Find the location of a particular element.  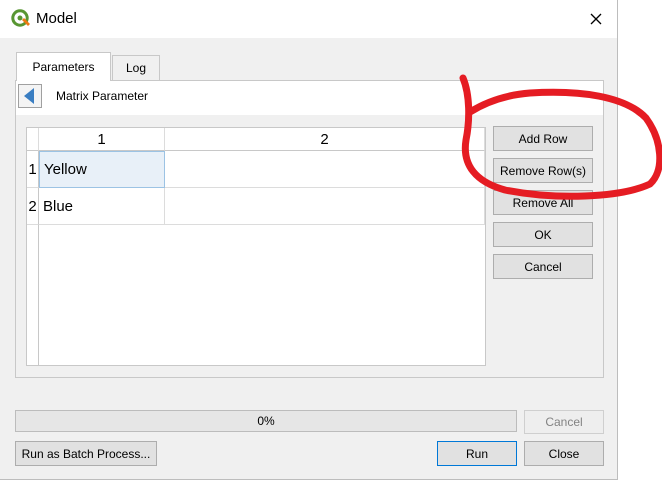

table-cell: Blue is located at coordinates (102, 206).